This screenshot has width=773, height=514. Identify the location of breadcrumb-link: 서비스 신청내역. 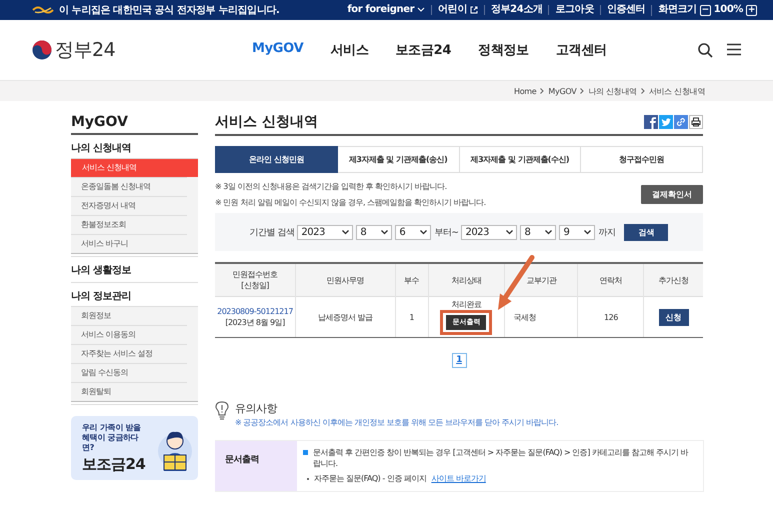
(676, 91).